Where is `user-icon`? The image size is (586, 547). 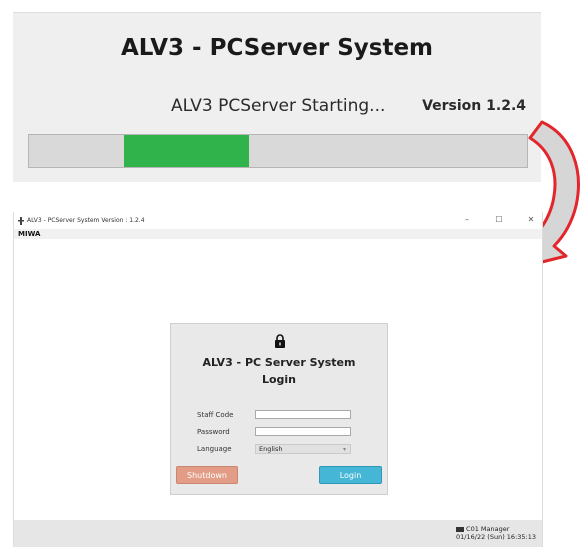
user-icon is located at coordinates (460, 529).